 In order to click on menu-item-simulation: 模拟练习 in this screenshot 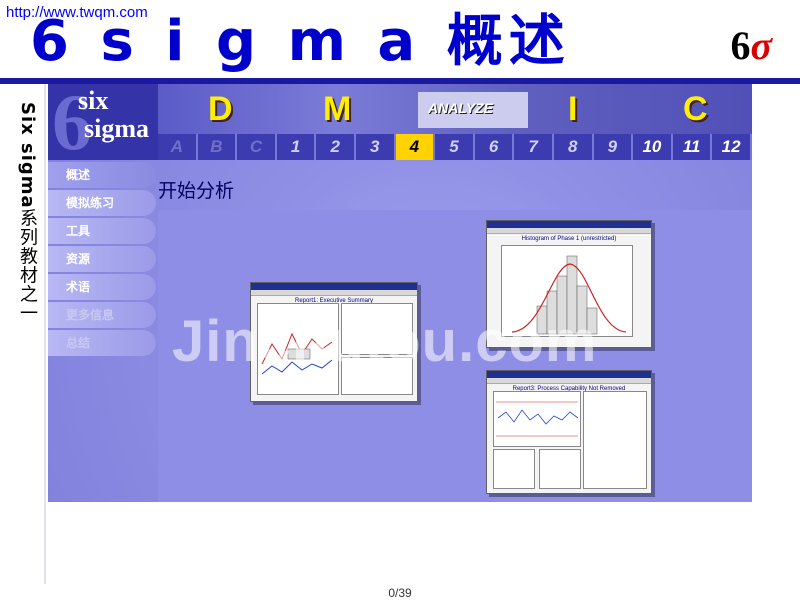, I will do `click(102, 203)`.